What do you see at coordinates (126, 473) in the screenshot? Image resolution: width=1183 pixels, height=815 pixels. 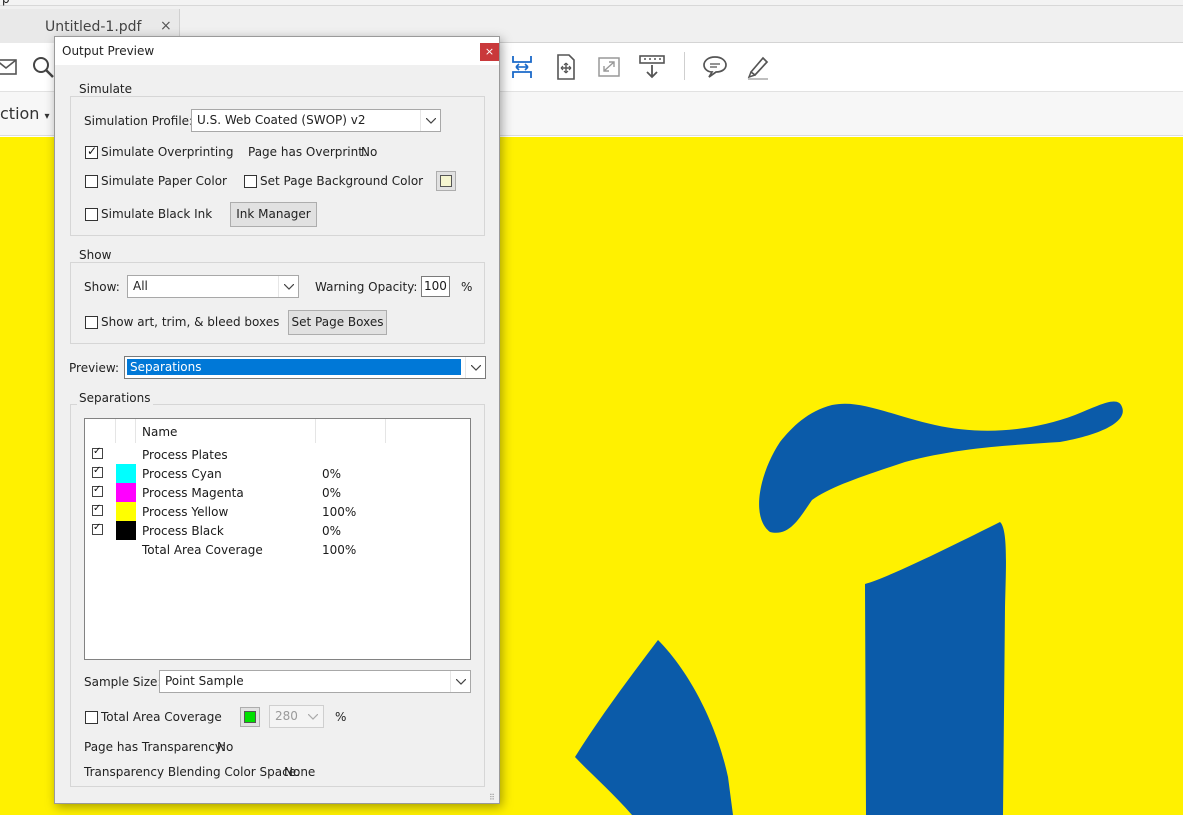 I see `cyan-color-chip` at bounding box center [126, 473].